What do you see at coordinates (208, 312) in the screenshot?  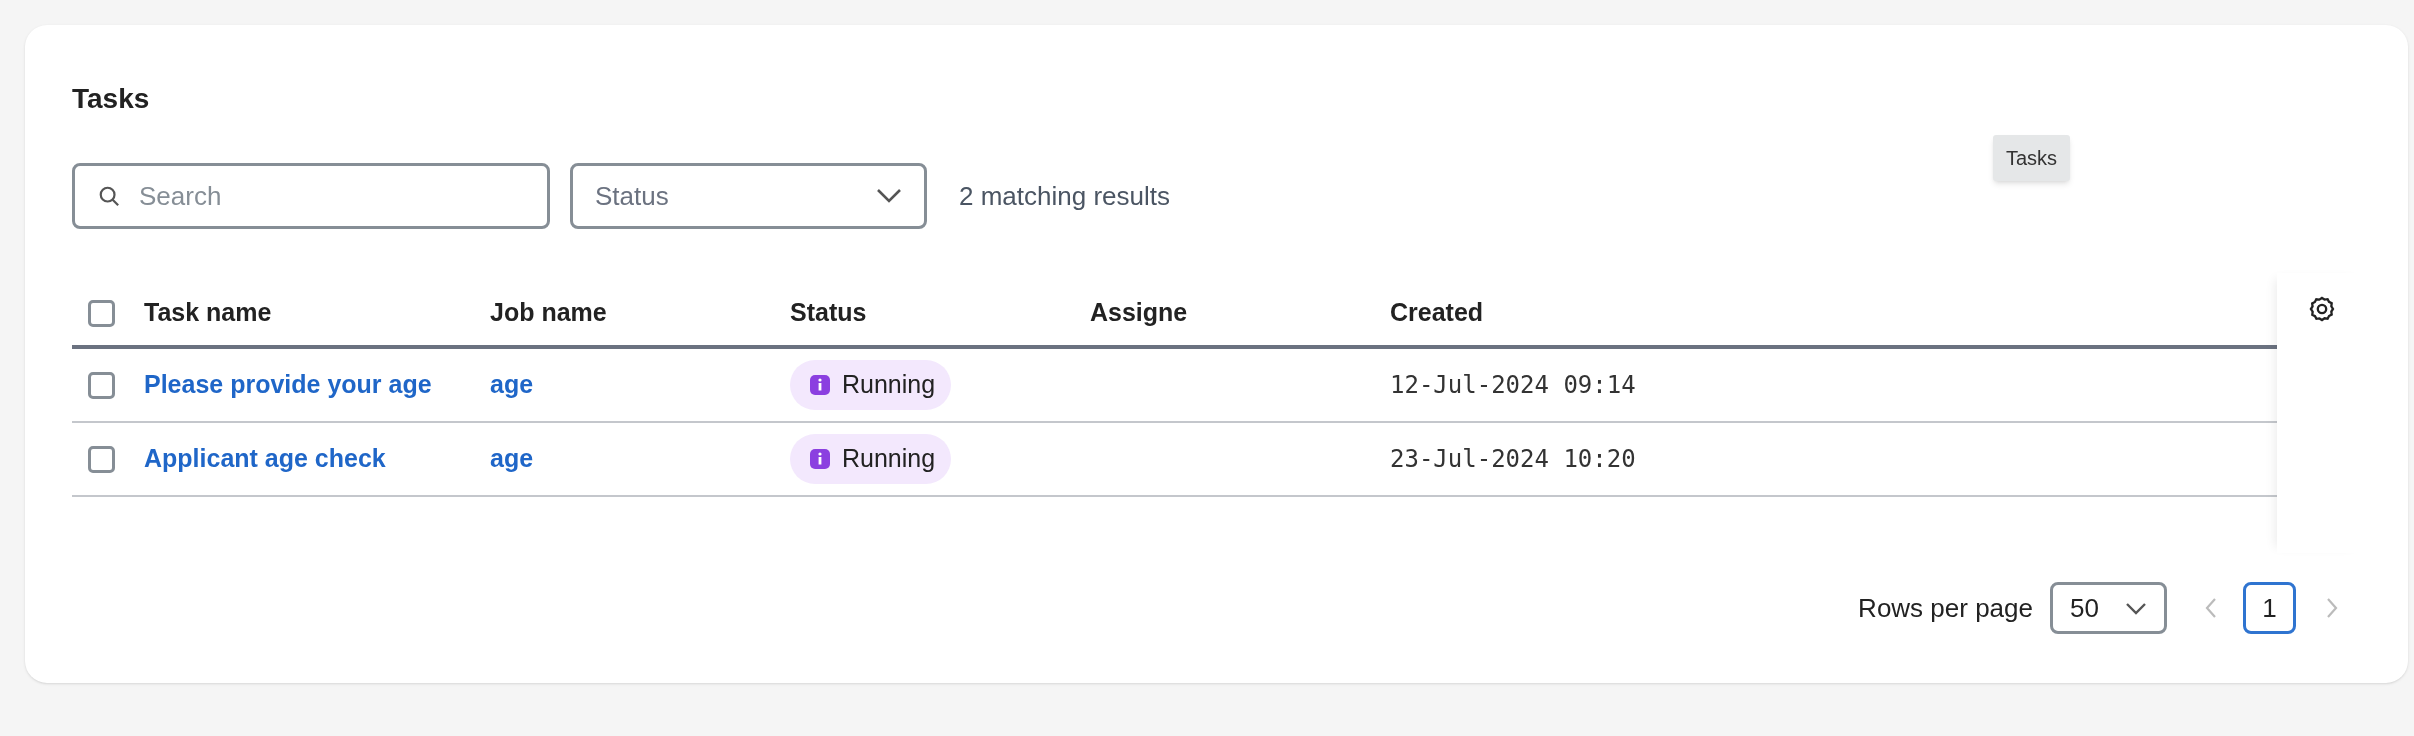 I see `column-header: Task name` at bounding box center [208, 312].